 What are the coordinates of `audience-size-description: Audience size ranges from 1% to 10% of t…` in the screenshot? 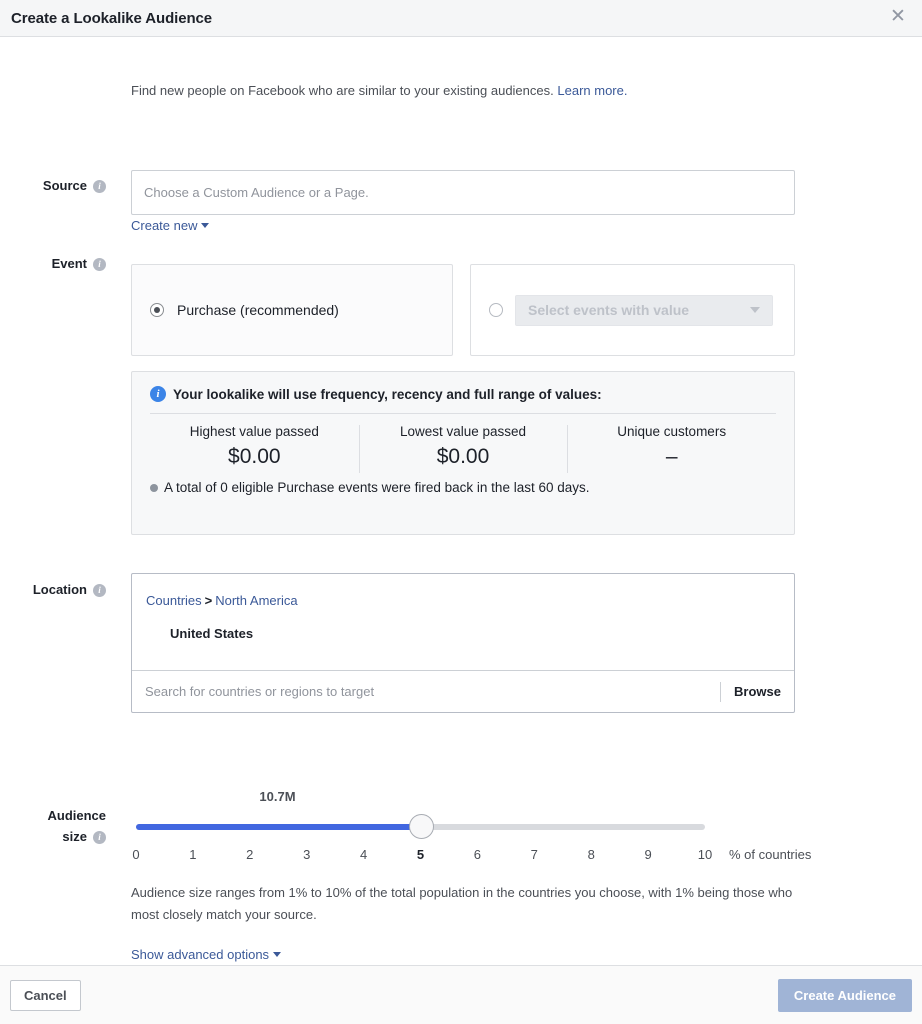 It's located at (462, 903).